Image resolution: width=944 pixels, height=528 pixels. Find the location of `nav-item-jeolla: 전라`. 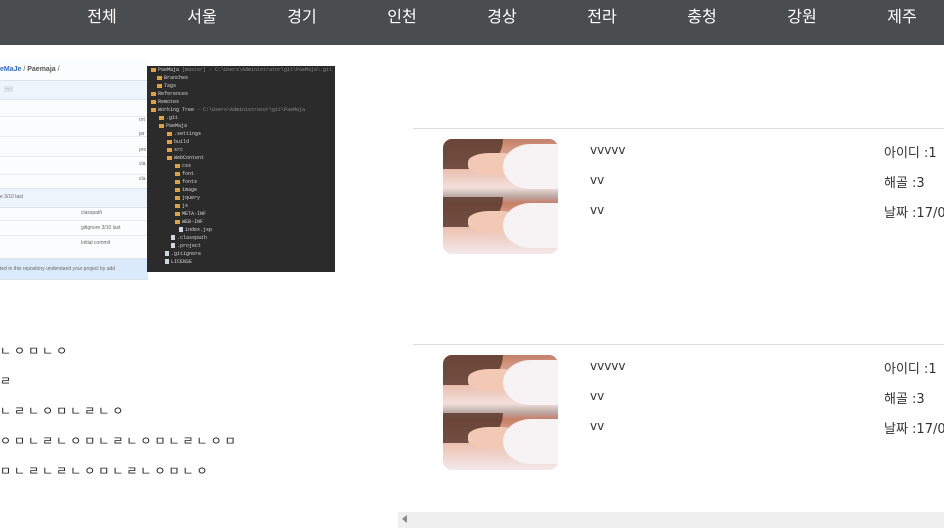

nav-item-jeolla: 전라 is located at coordinates (602, 15).